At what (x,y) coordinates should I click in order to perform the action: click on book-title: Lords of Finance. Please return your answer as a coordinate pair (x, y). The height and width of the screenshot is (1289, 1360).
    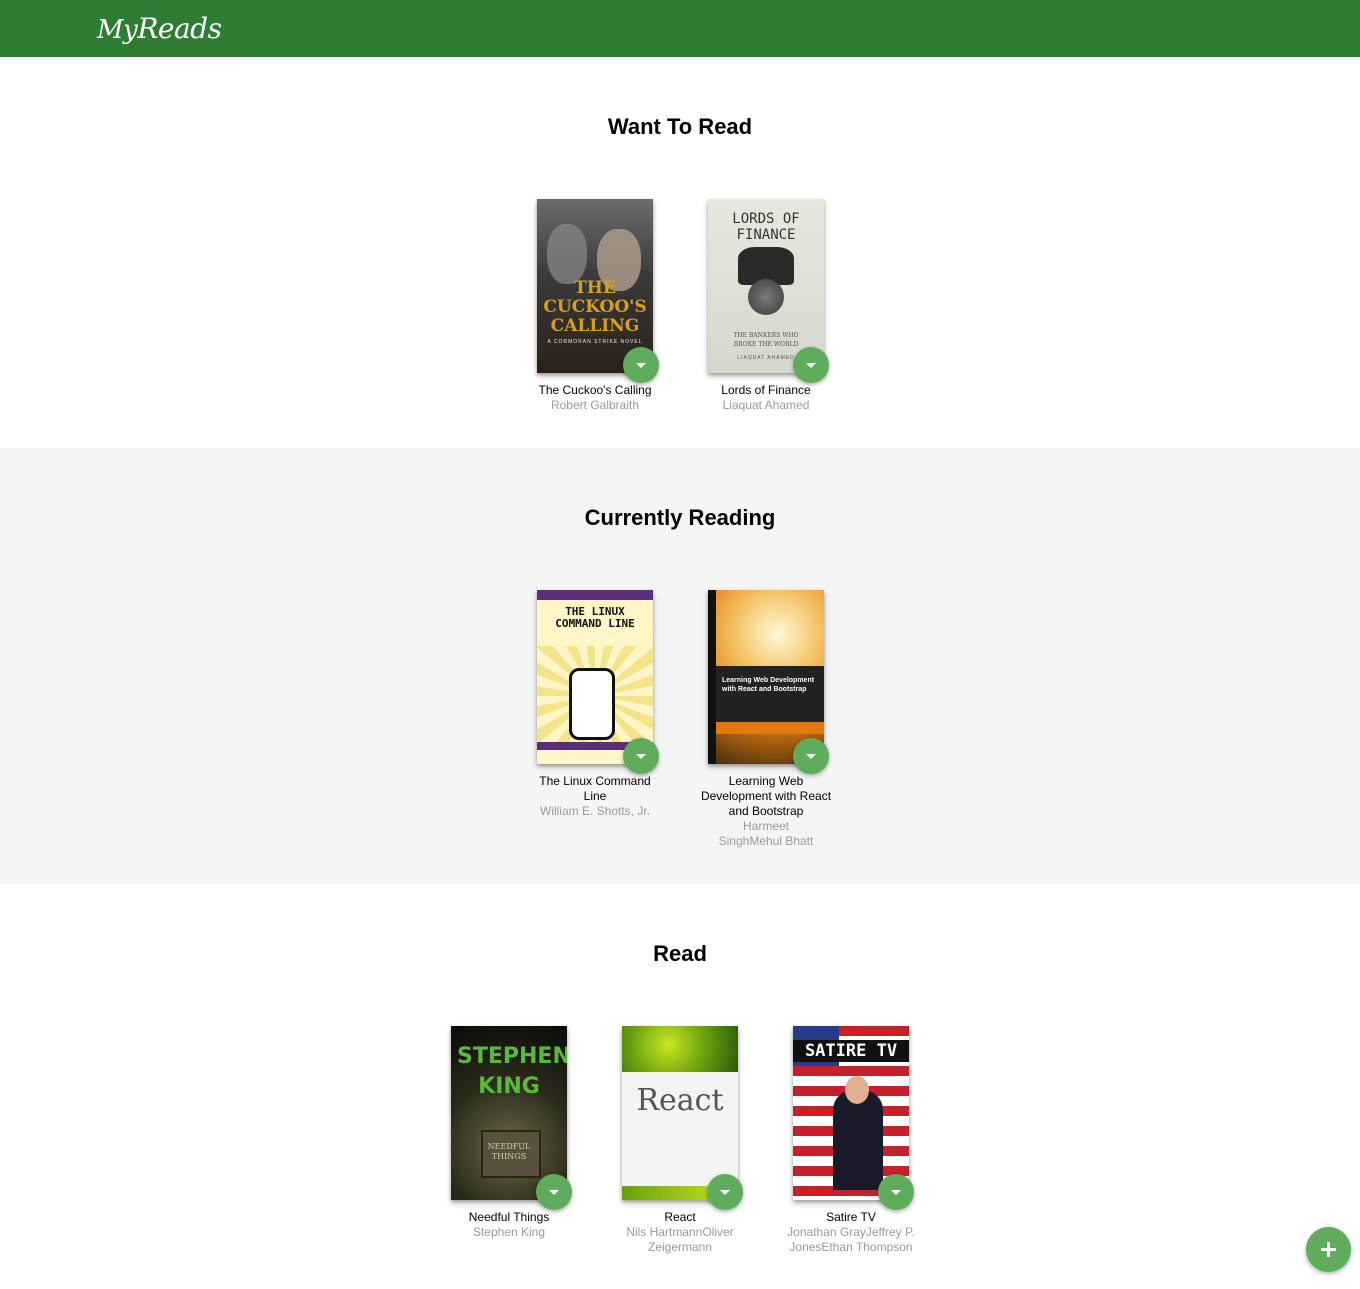
    Looking at the image, I should click on (766, 390).